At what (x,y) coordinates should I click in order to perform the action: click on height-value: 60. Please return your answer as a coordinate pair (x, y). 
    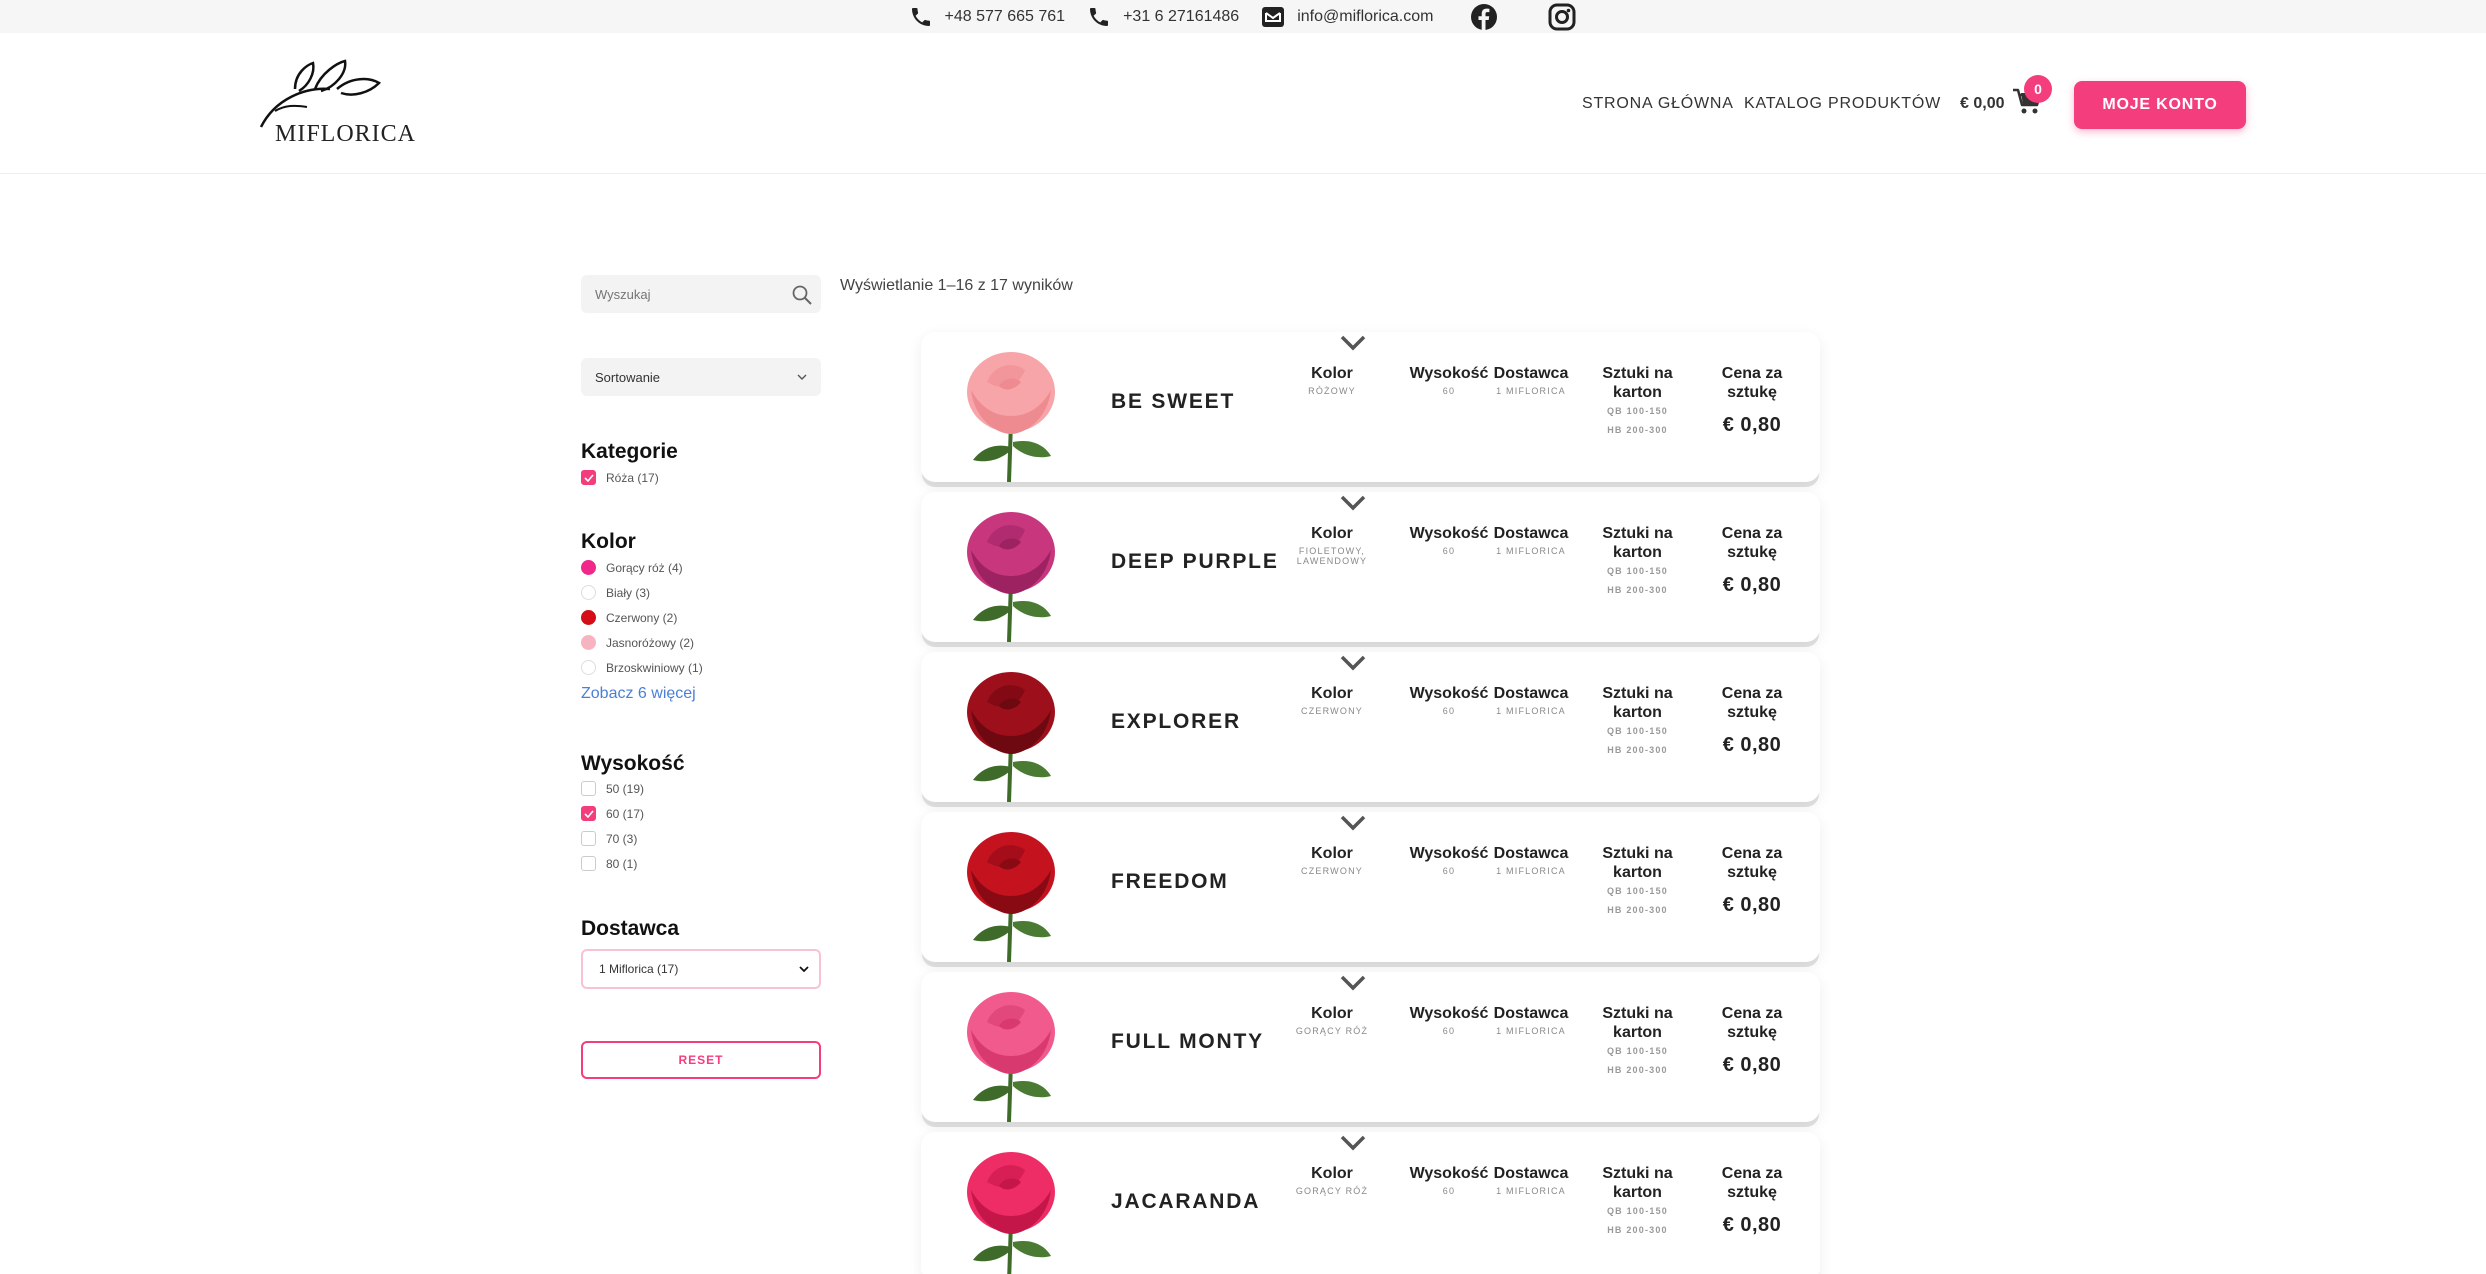
    Looking at the image, I should click on (1449, 711).